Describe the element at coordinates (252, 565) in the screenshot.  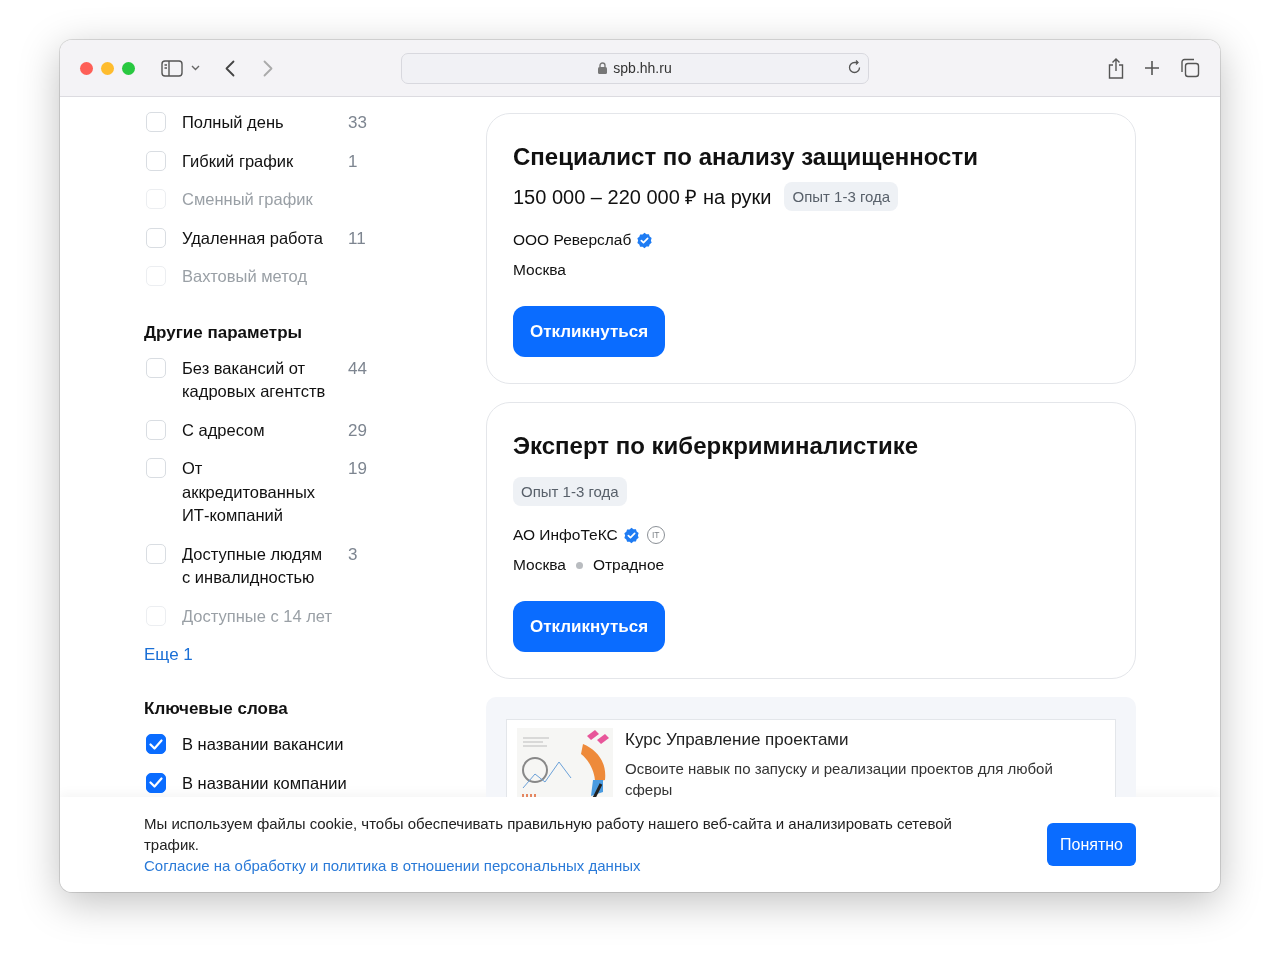
I see `filter-label: Доступные людям с инвалидностью` at that location.